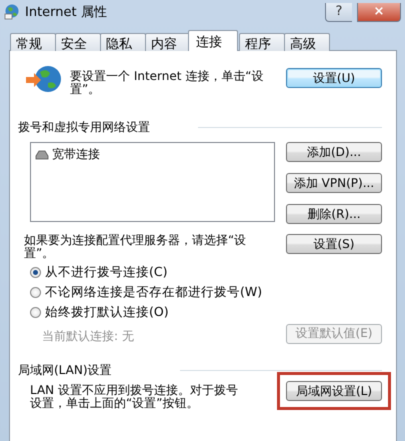 The height and width of the screenshot is (441, 405). Describe the element at coordinates (334, 78) in the screenshot. I see `setup-button: 设置(U)` at that location.